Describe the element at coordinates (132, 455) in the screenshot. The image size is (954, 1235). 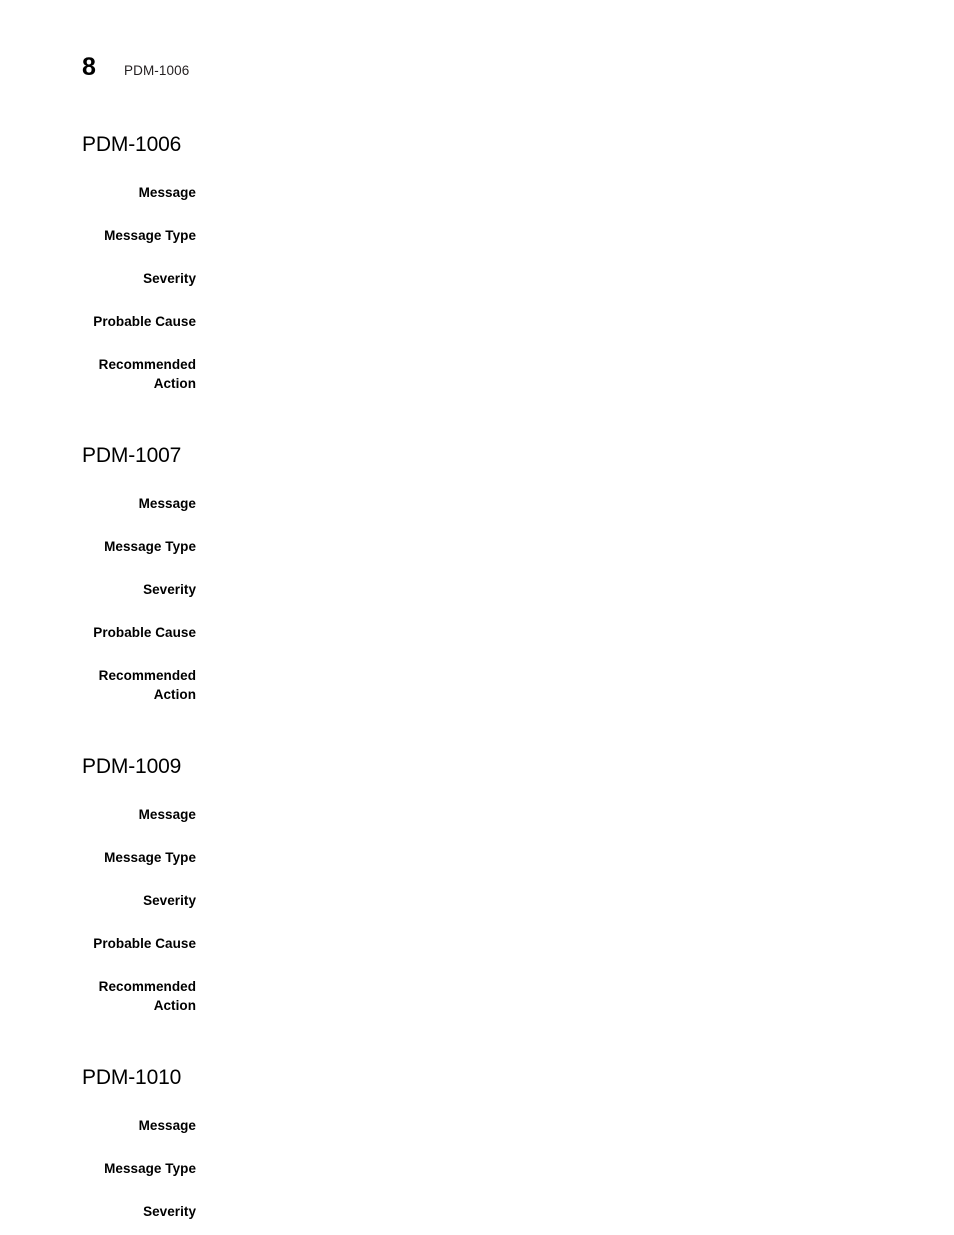
I see `message-code-heading: PDM-1007` at that location.